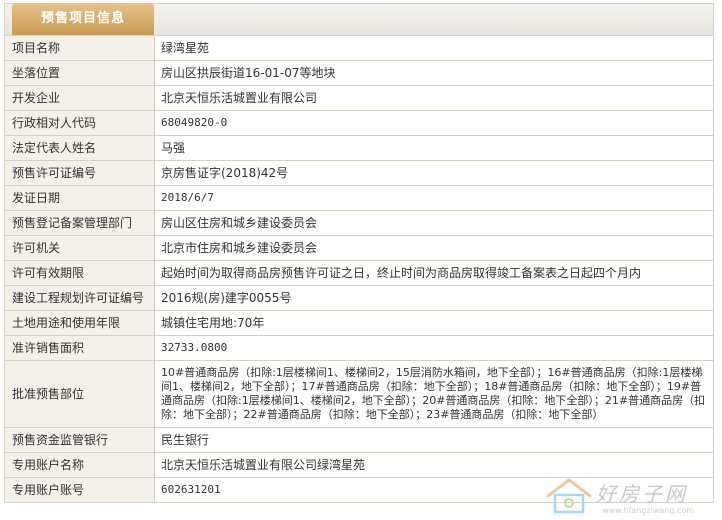 The width and height of the screenshot is (722, 520). I want to click on row-value: 马强, so click(434, 148).